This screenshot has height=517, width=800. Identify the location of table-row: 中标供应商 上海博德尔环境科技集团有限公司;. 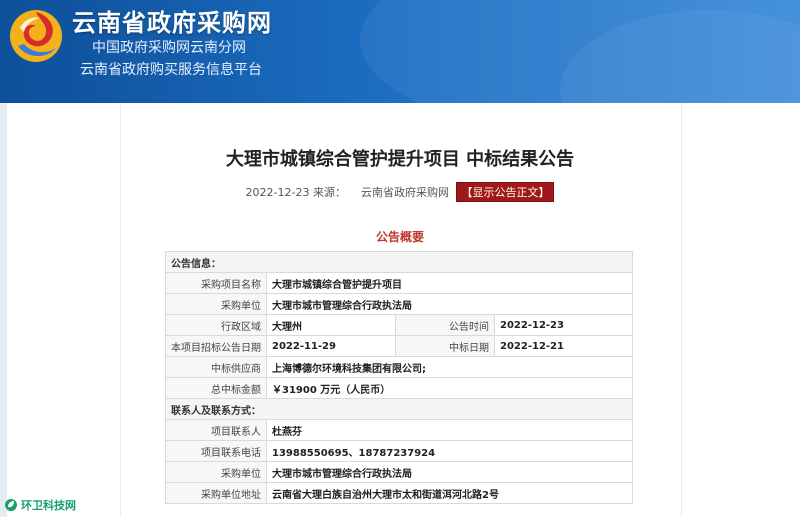
(399, 367).